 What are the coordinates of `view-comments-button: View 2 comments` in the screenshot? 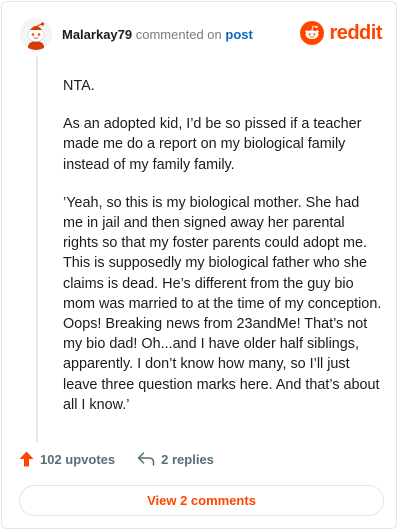 It's located at (201, 500).